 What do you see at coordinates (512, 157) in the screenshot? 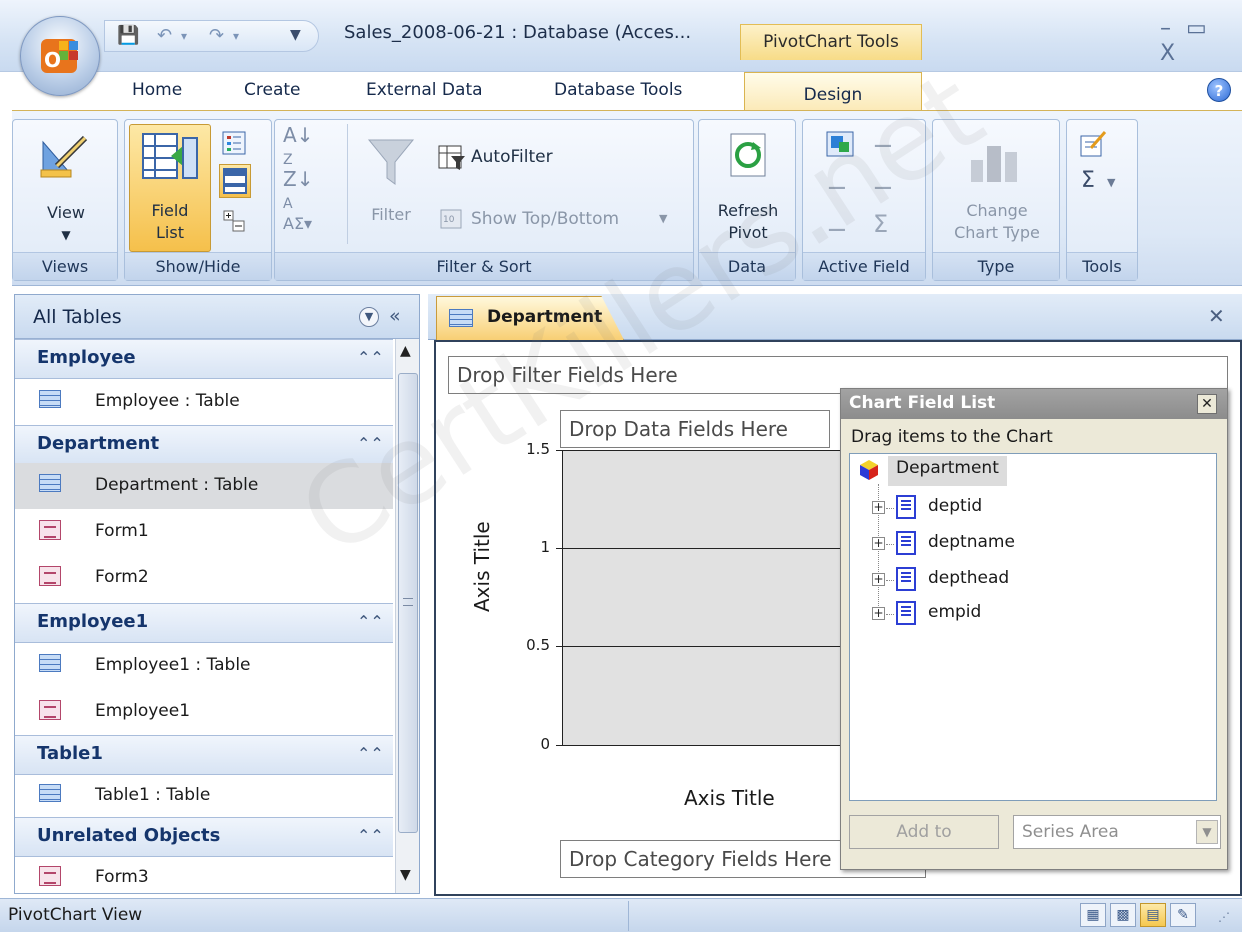
I see `autofilter-button: AutoFilter` at bounding box center [512, 157].